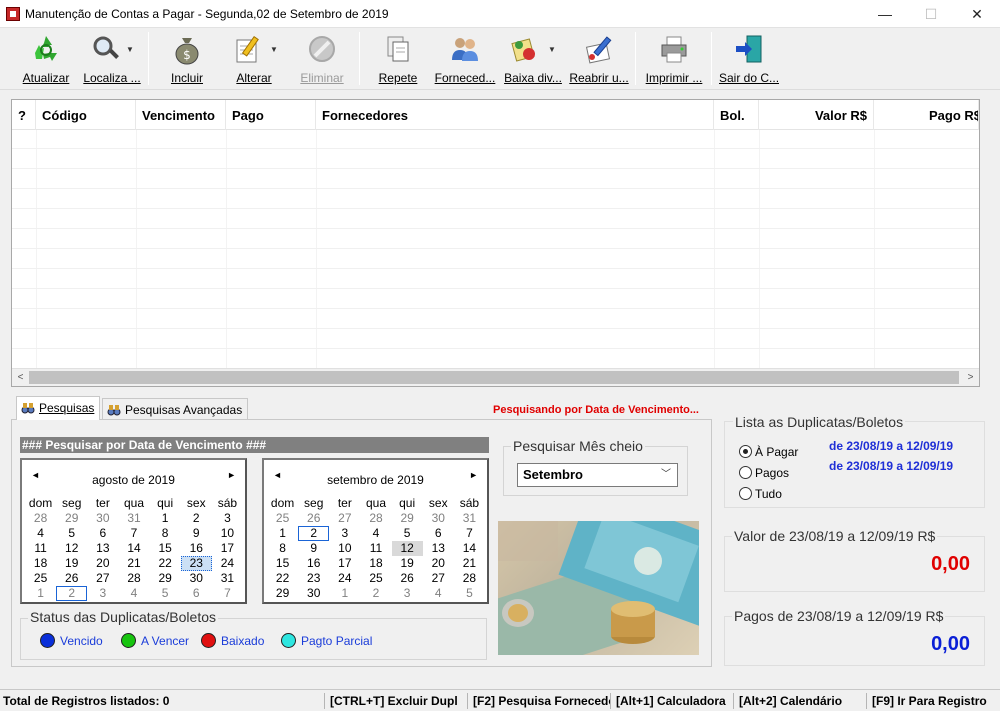 Image resolution: width=1000 pixels, height=711 pixels. What do you see at coordinates (597, 475) in the screenshot?
I see `month-select: Setembro ﹀` at bounding box center [597, 475].